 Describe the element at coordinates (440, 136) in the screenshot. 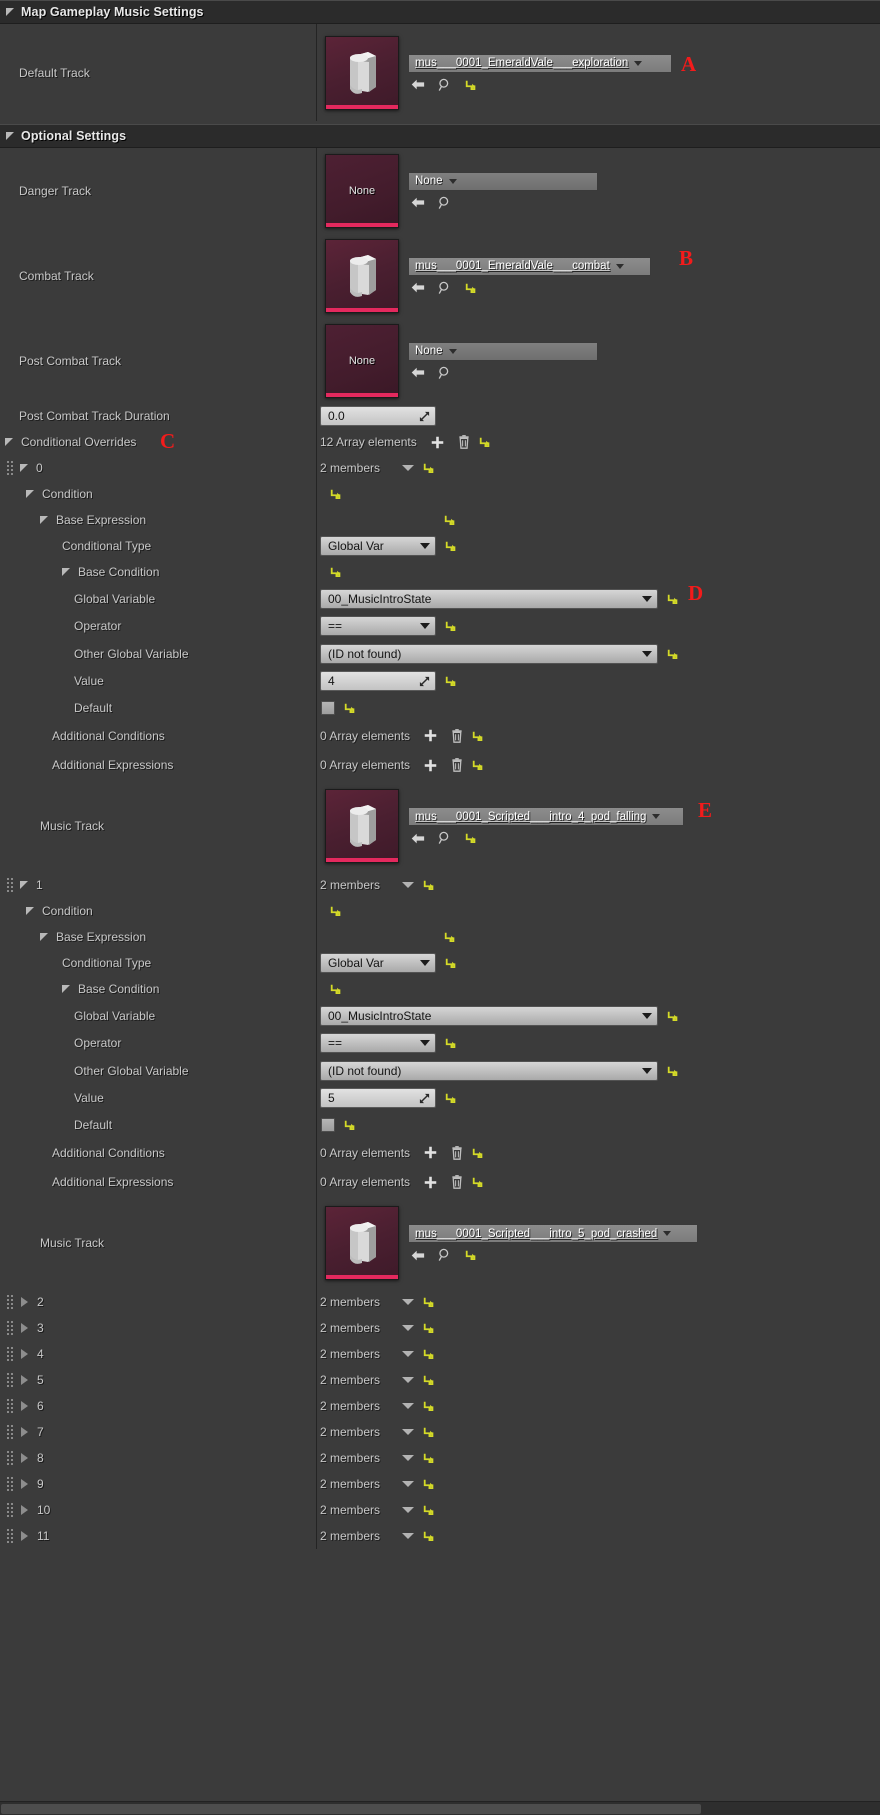

I see `category-header-optional-settings: Optional Settings` at that location.